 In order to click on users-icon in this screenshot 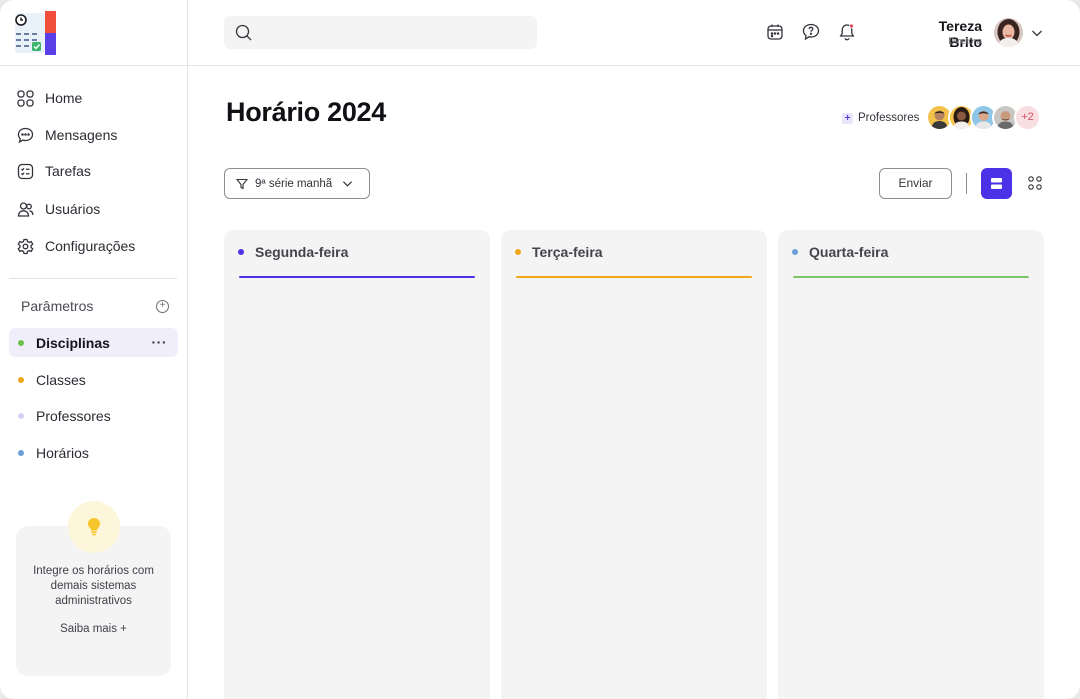, I will do `click(25, 209)`.